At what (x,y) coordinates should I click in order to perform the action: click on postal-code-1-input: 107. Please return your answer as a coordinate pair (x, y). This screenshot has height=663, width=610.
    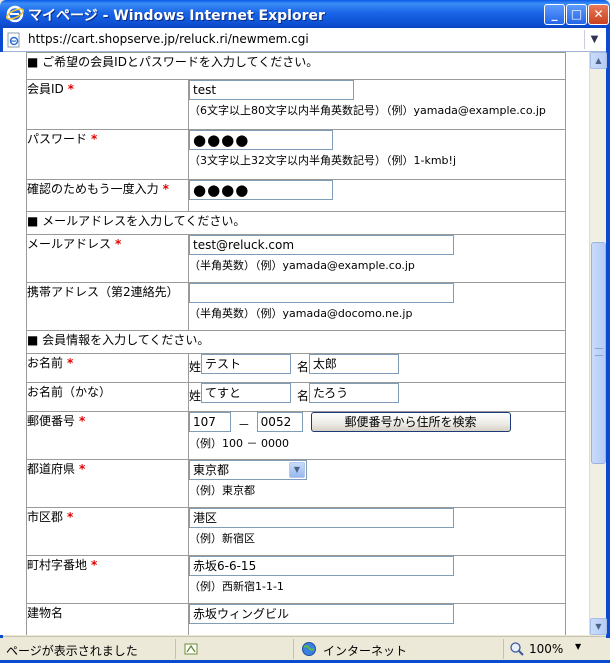
    Looking at the image, I should click on (210, 422).